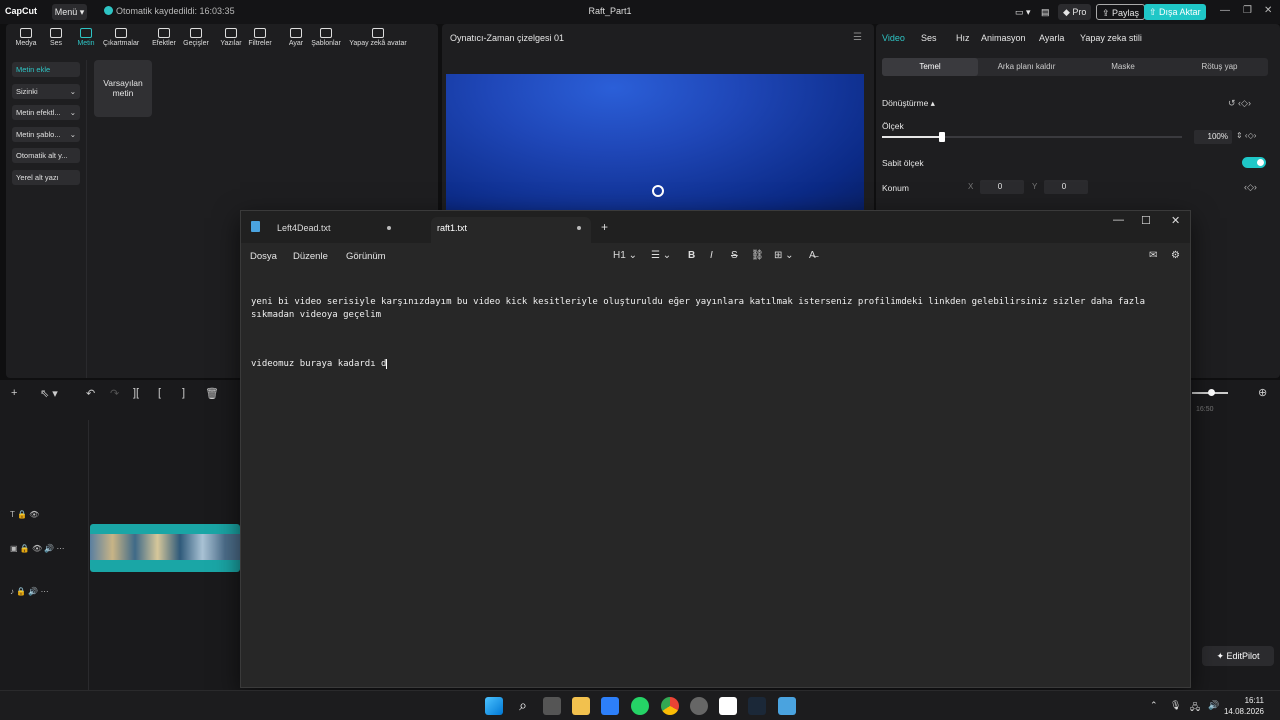  I want to click on menu-file: Dosya, so click(263, 256).